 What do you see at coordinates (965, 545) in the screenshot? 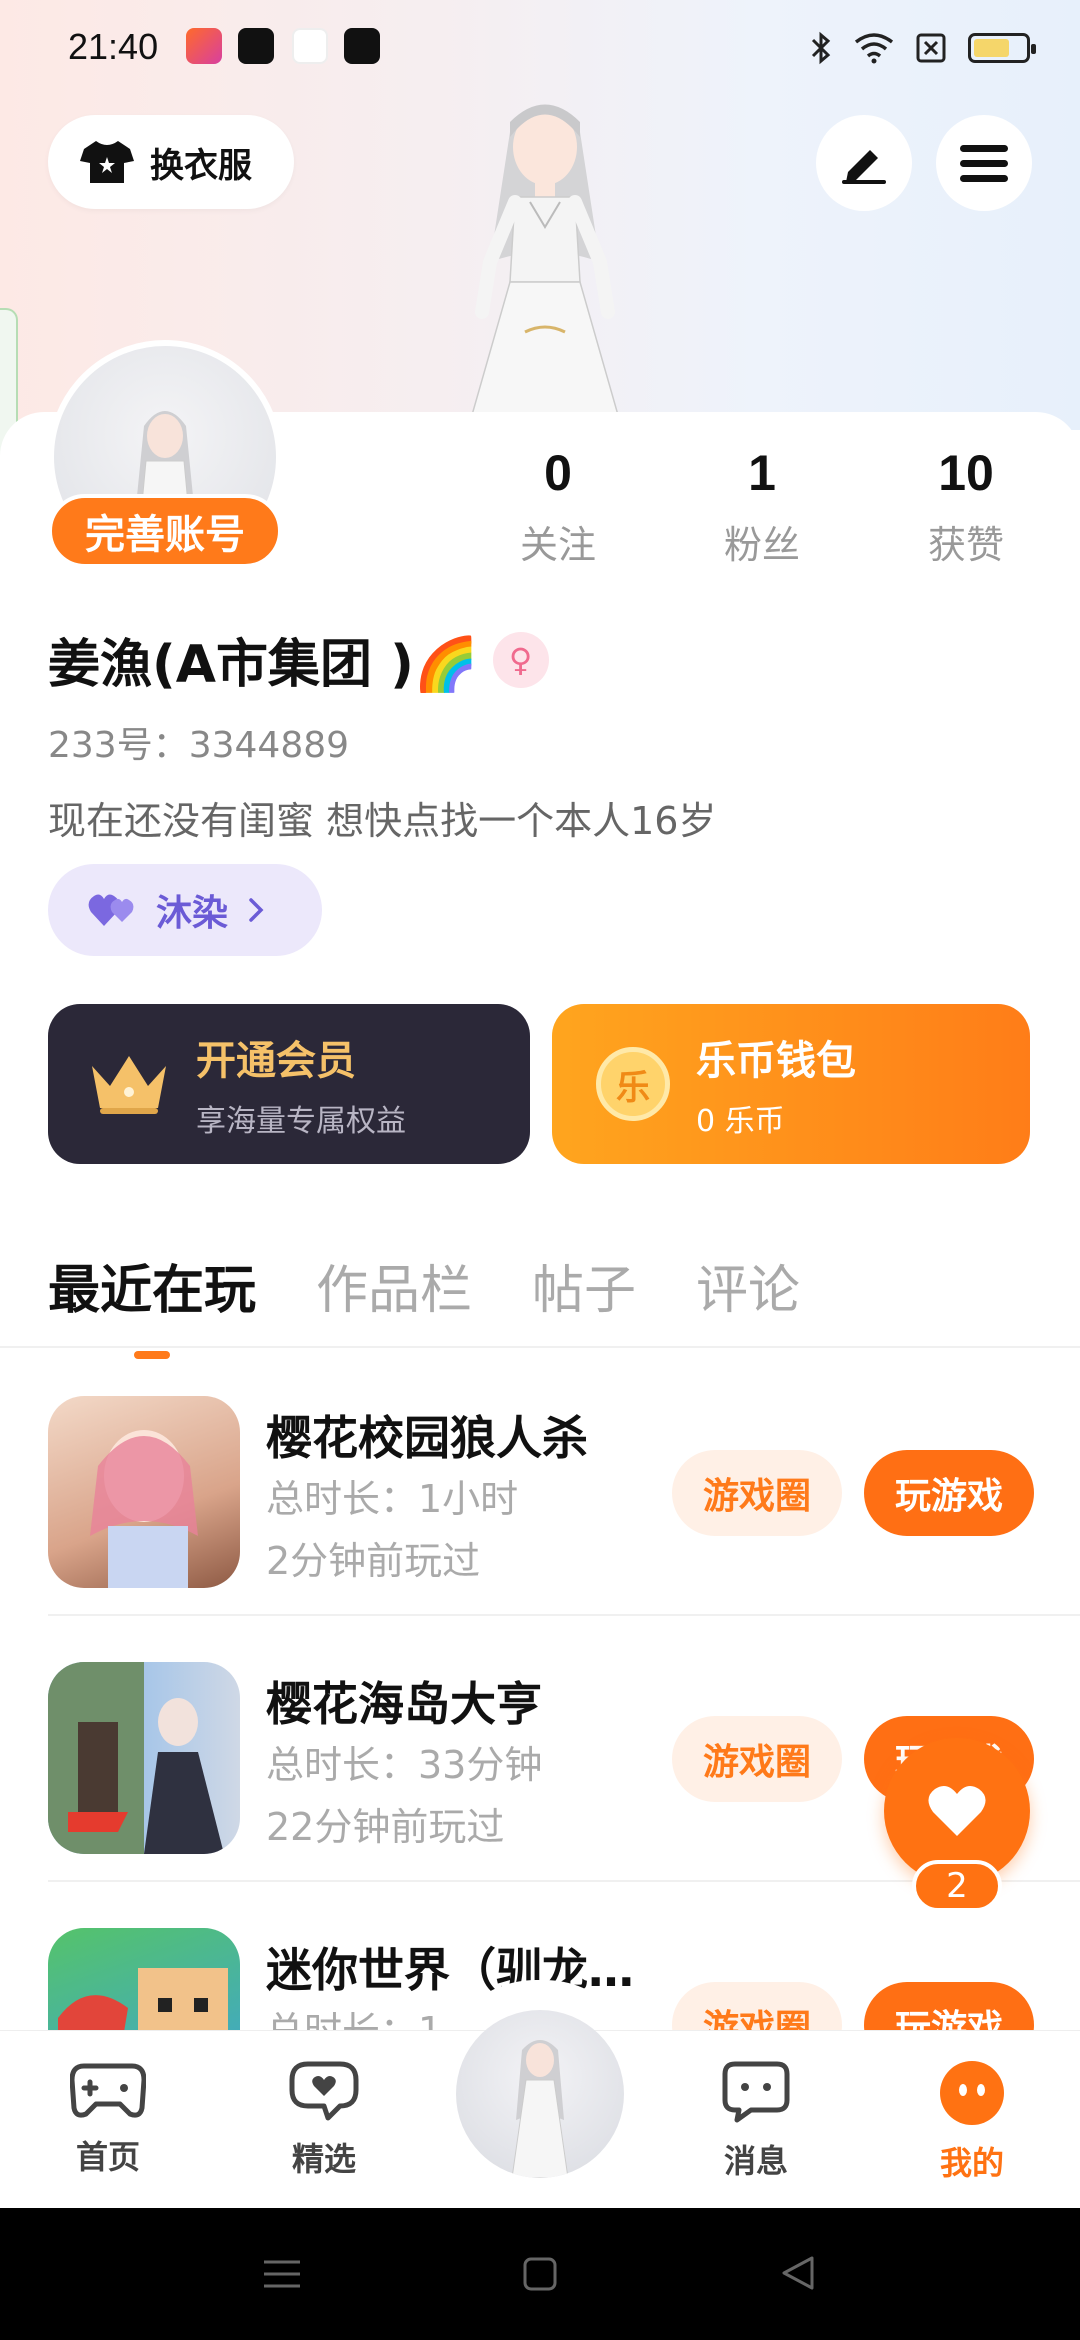
I see `likes-label: 获赞` at bounding box center [965, 545].